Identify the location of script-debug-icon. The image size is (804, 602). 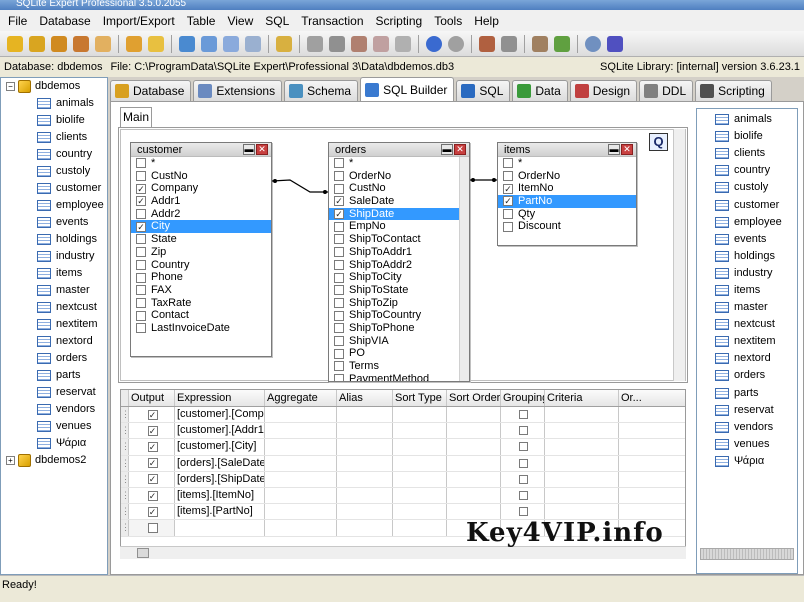
(509, 43).